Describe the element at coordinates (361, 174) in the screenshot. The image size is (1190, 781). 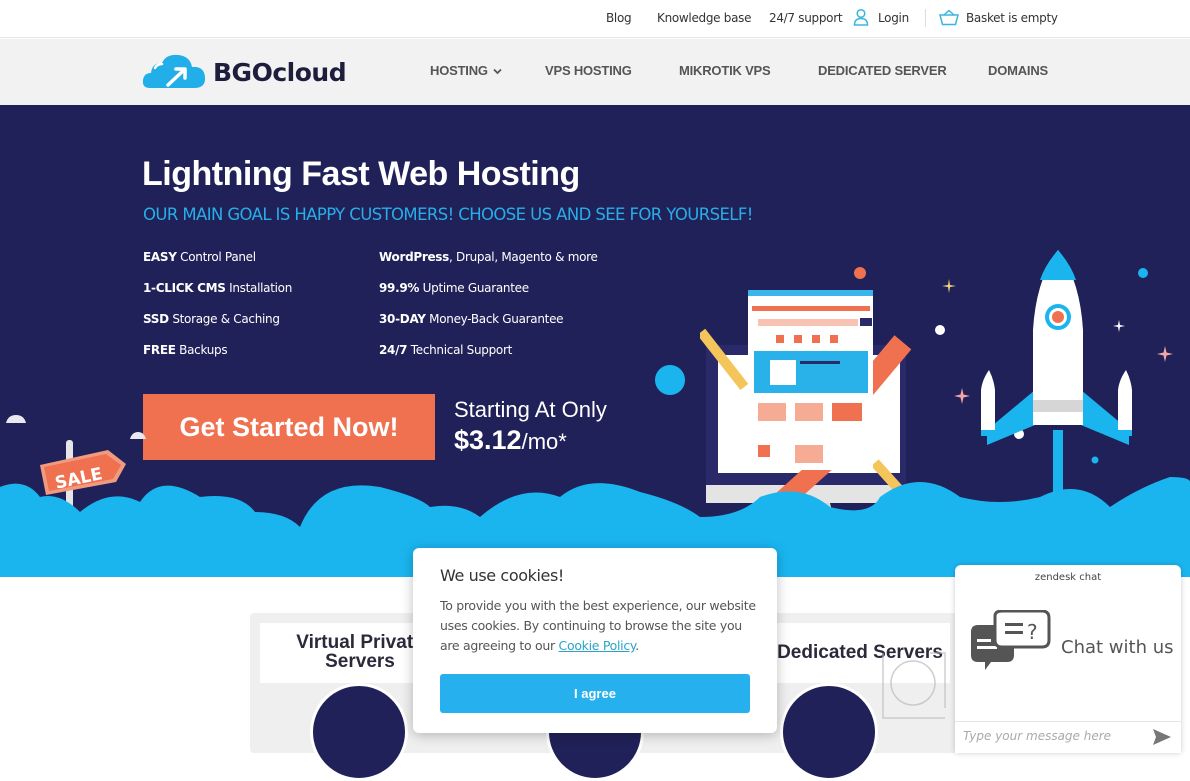
I see `hero-title: Lightning Fast Web Hosting` at that location.